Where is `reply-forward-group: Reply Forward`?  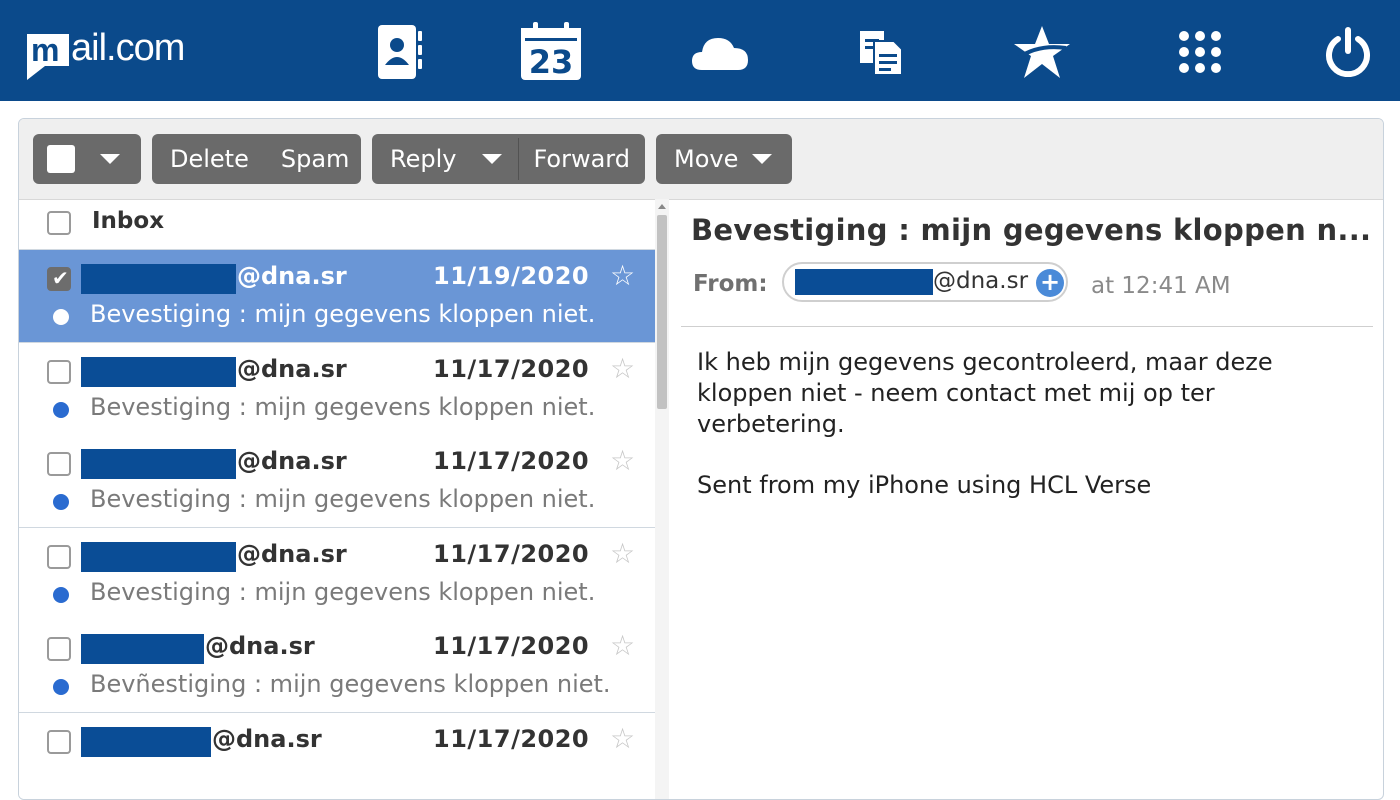
reply-forward-group: Reply Forward is located at coordinates (508, 159).